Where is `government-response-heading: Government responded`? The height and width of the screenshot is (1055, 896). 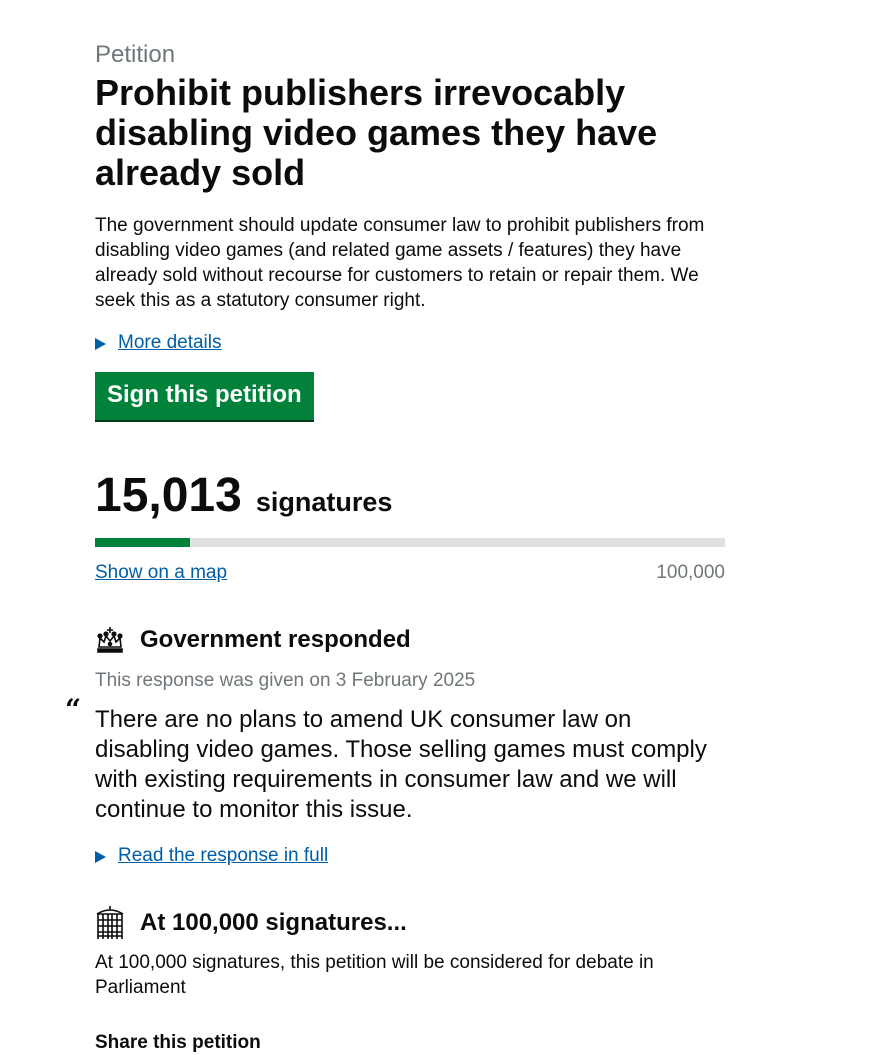
government-response-heading: Government responded is located at coordinates (410, 640).